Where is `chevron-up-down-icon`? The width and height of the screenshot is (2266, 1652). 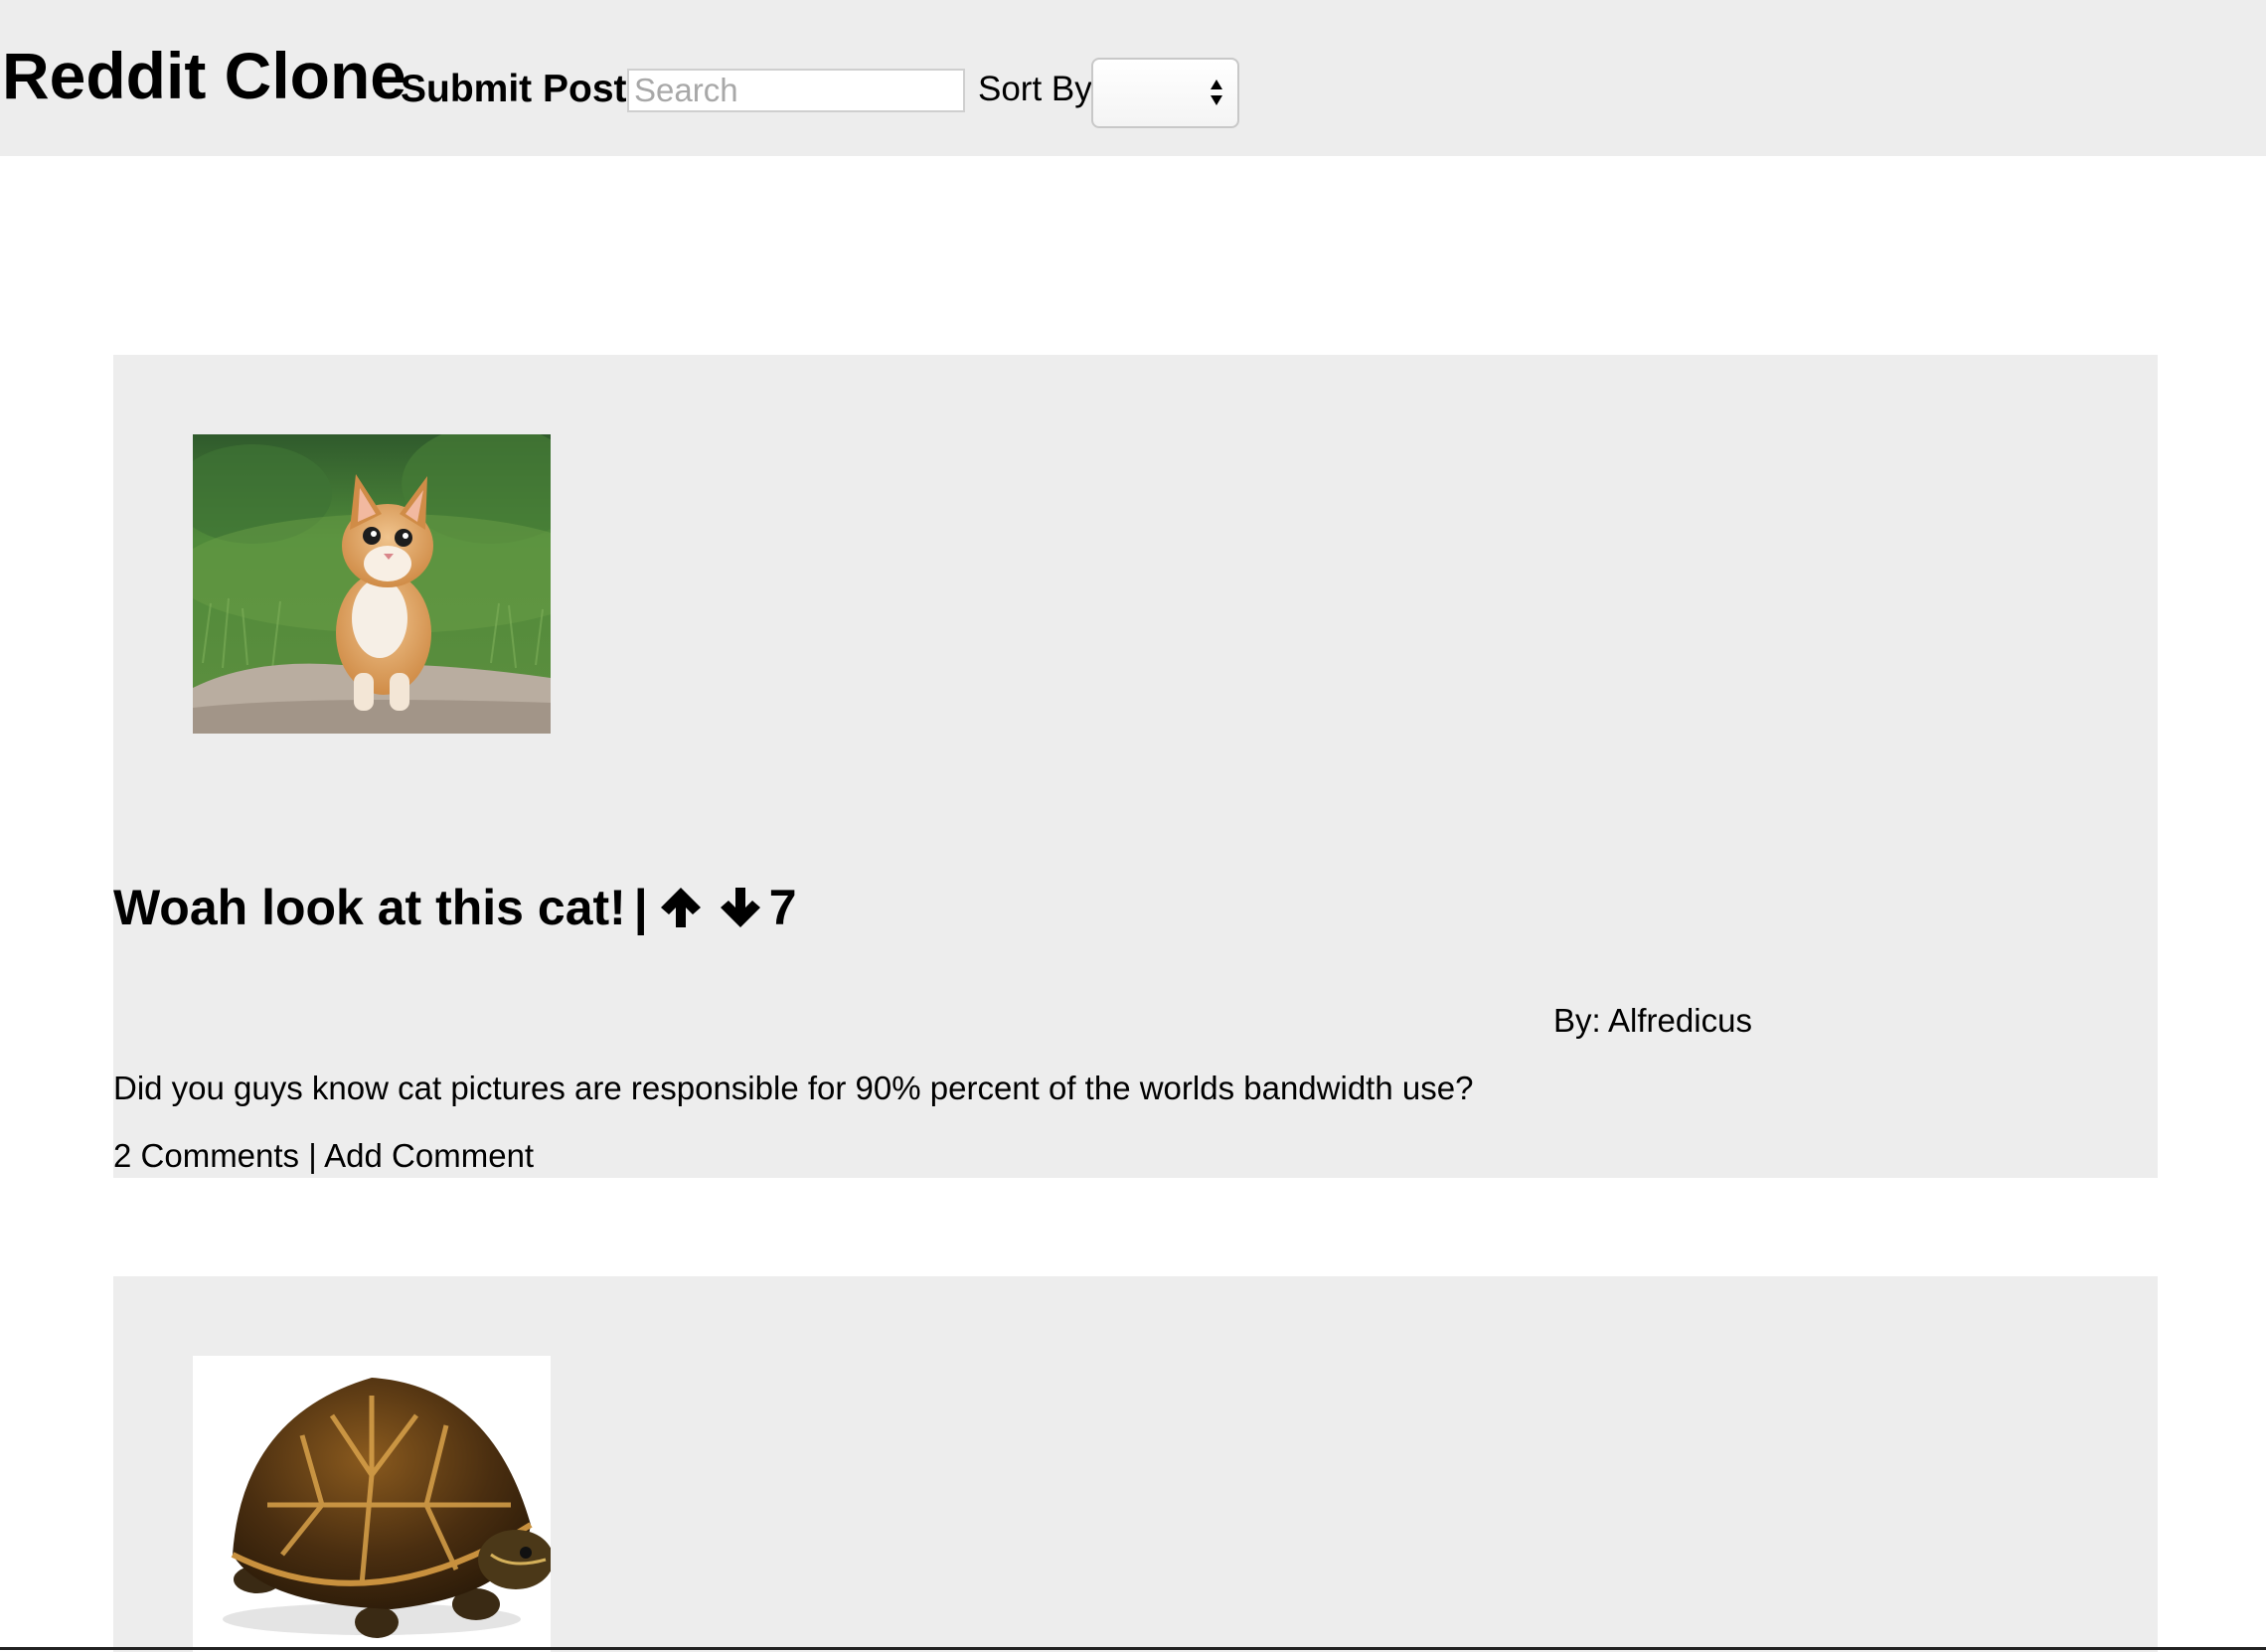 chevron-up-down-icon is located at coordinates (1216, 92).